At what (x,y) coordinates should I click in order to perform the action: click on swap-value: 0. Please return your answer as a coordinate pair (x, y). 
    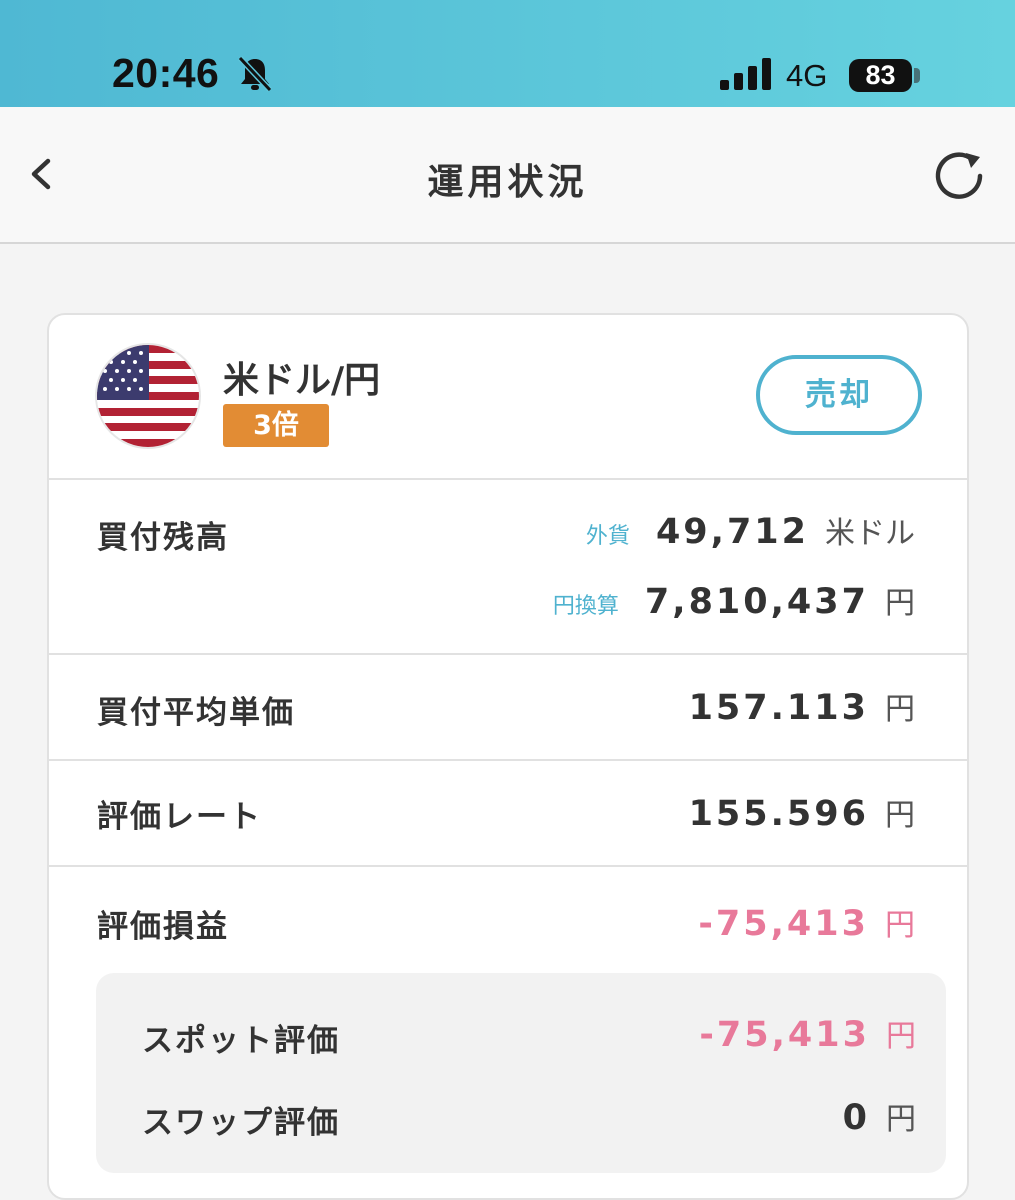
    Looking at the image, I should click on (856, 1118).